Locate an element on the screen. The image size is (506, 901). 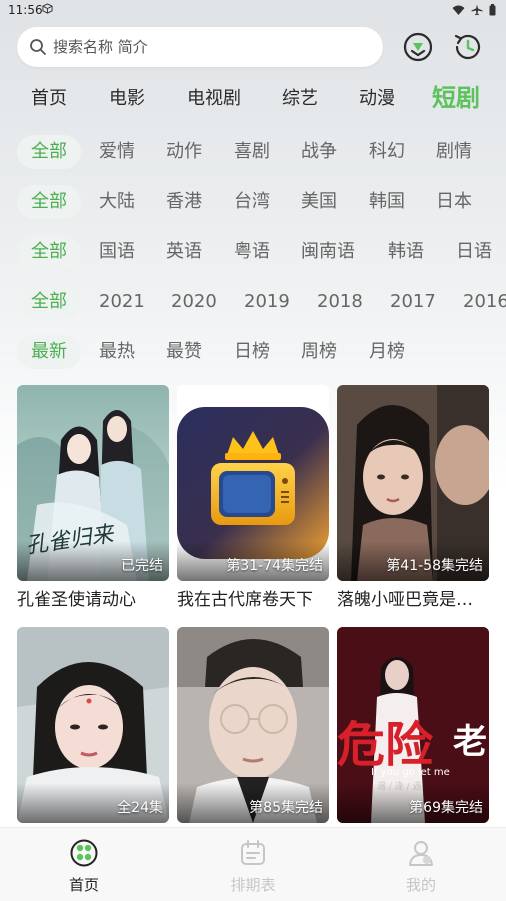
calendar-icon is located at coordinates (253, 852).